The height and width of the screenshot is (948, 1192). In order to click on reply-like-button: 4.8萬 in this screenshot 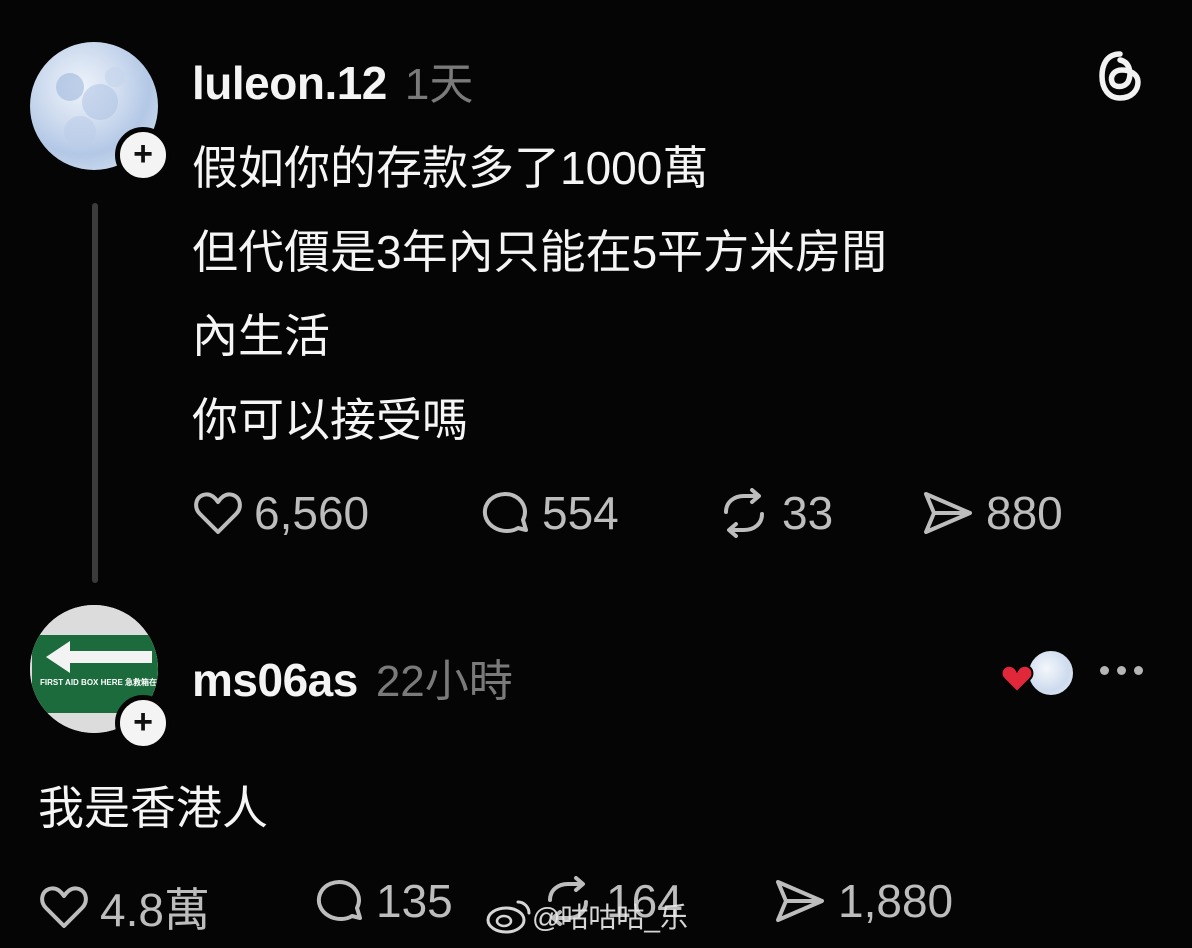, I will do `click(124, 907)`.